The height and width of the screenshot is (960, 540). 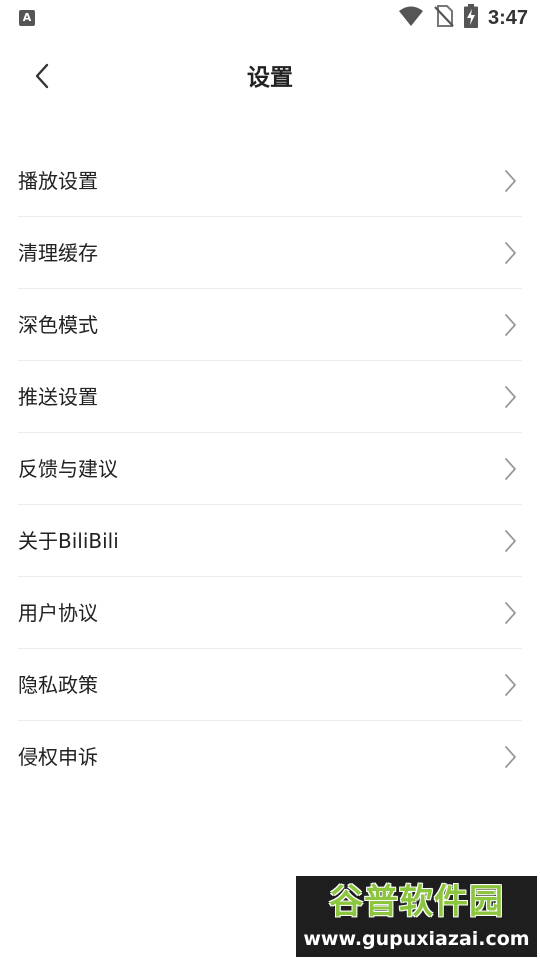 I want to click on no-sim-icon, so click(x=444, y=18).